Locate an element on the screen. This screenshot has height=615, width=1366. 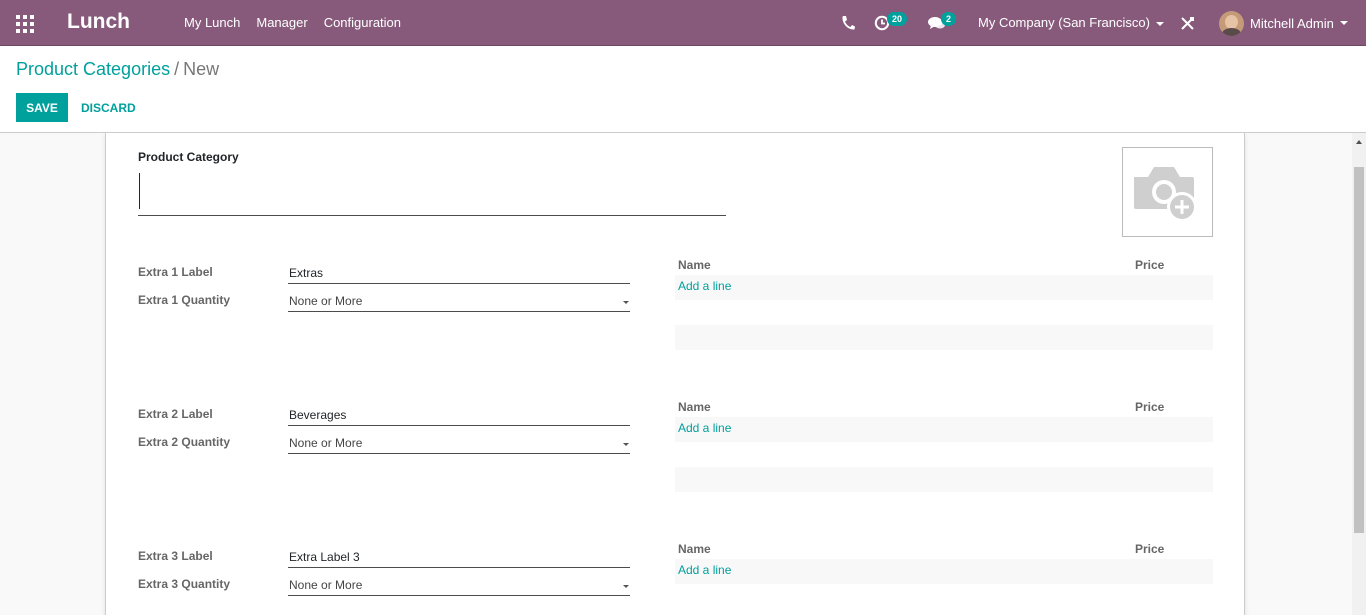
text-cursor is located at coordinates (139, 191).